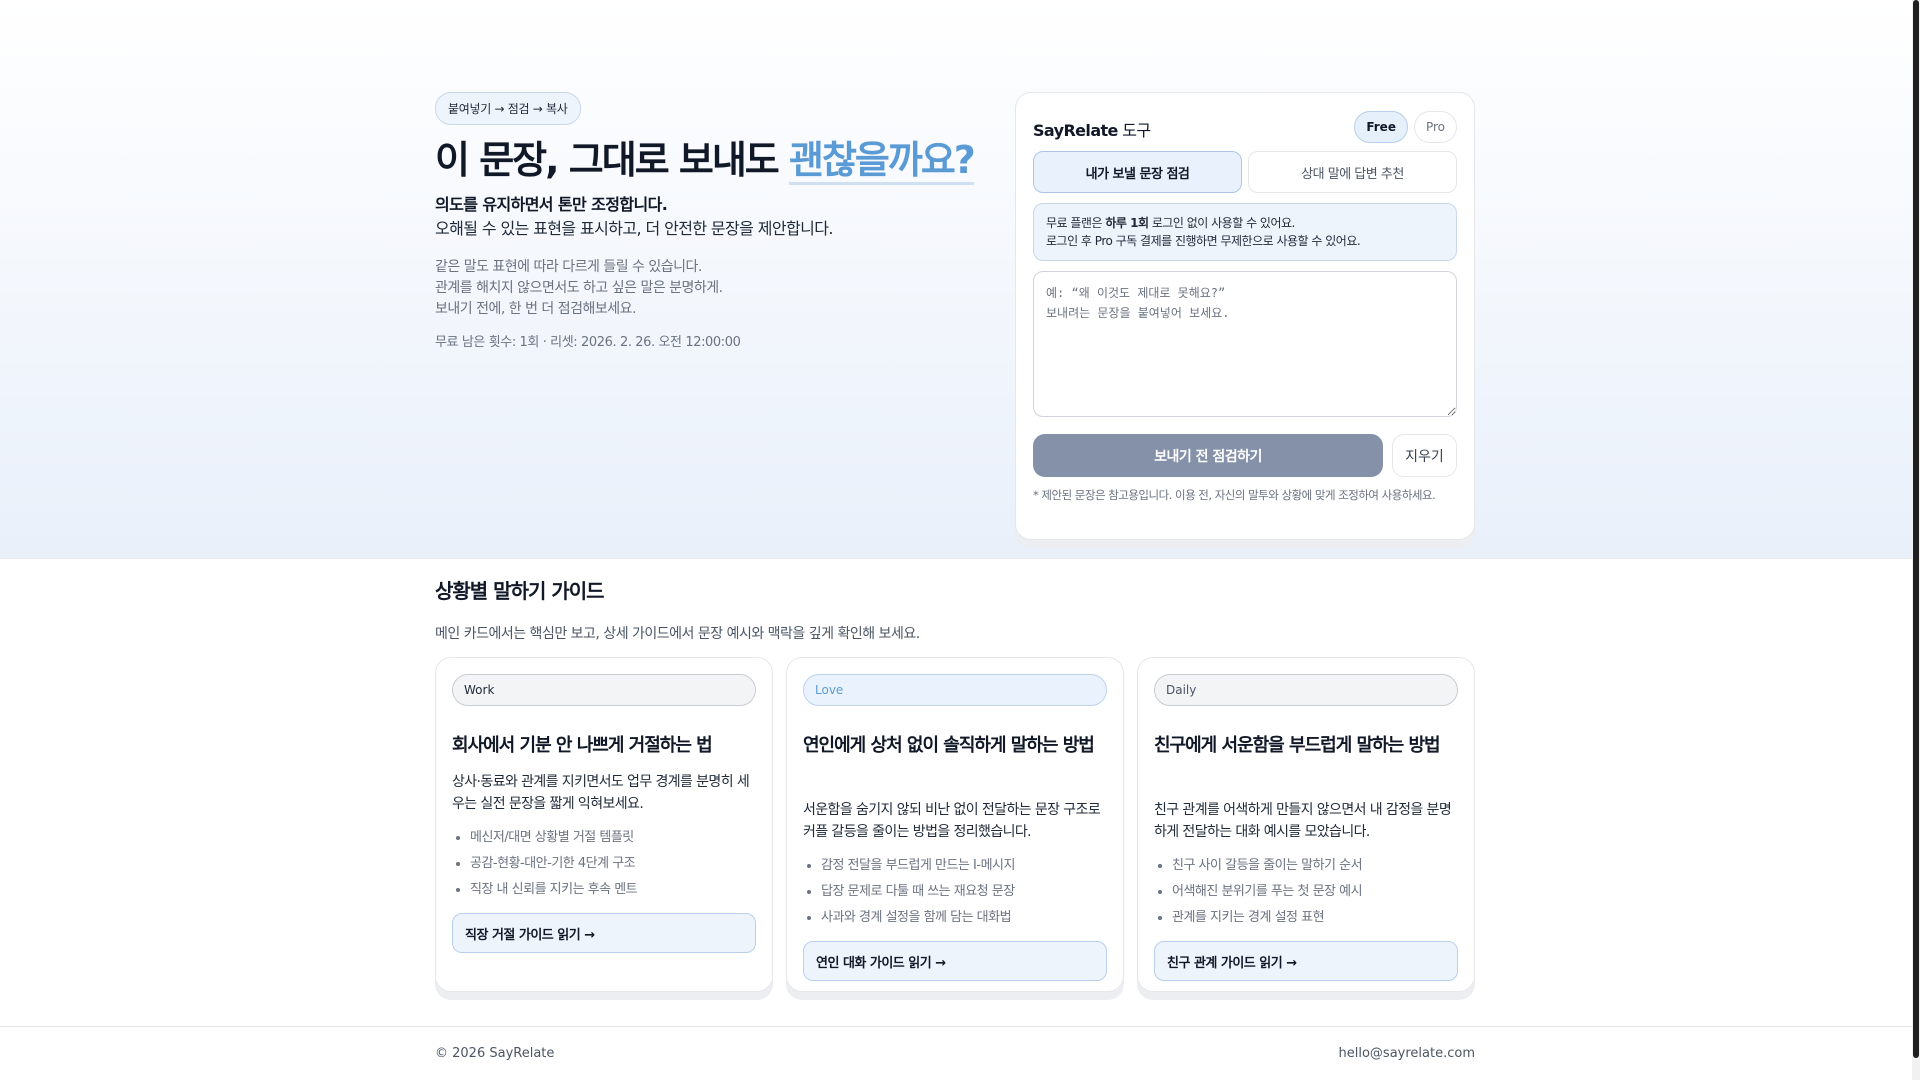 This screenshot has width=1920, height=1080. Describe the element at coordinates (1381, 127) in the screenshot. I see `plan-free-button: Free` at that location.